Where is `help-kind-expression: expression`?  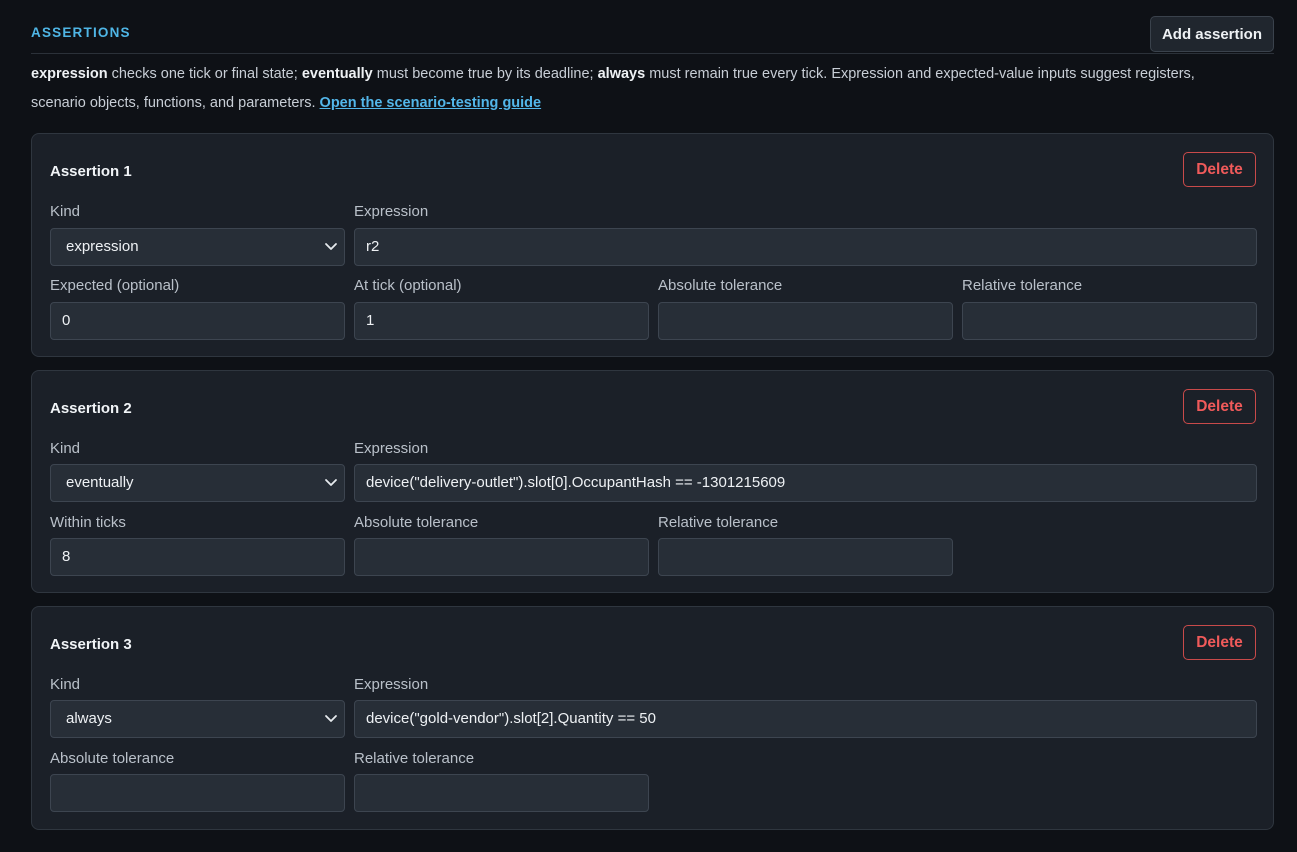
help-kind-expression: expression is located at coordinates (69, 74).